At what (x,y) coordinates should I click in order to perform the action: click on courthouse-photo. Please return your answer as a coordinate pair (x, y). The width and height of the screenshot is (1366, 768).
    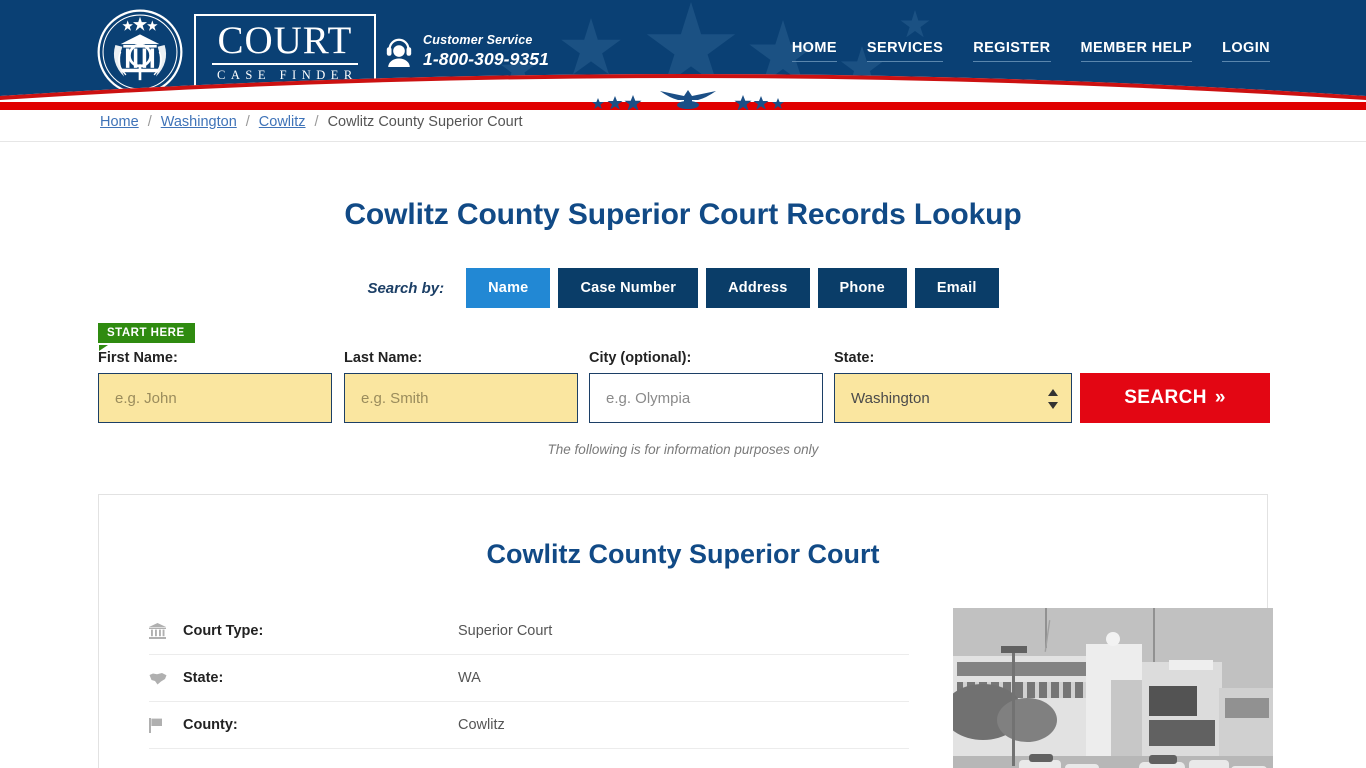
    Looking at the image, I should click on (1113, 688).